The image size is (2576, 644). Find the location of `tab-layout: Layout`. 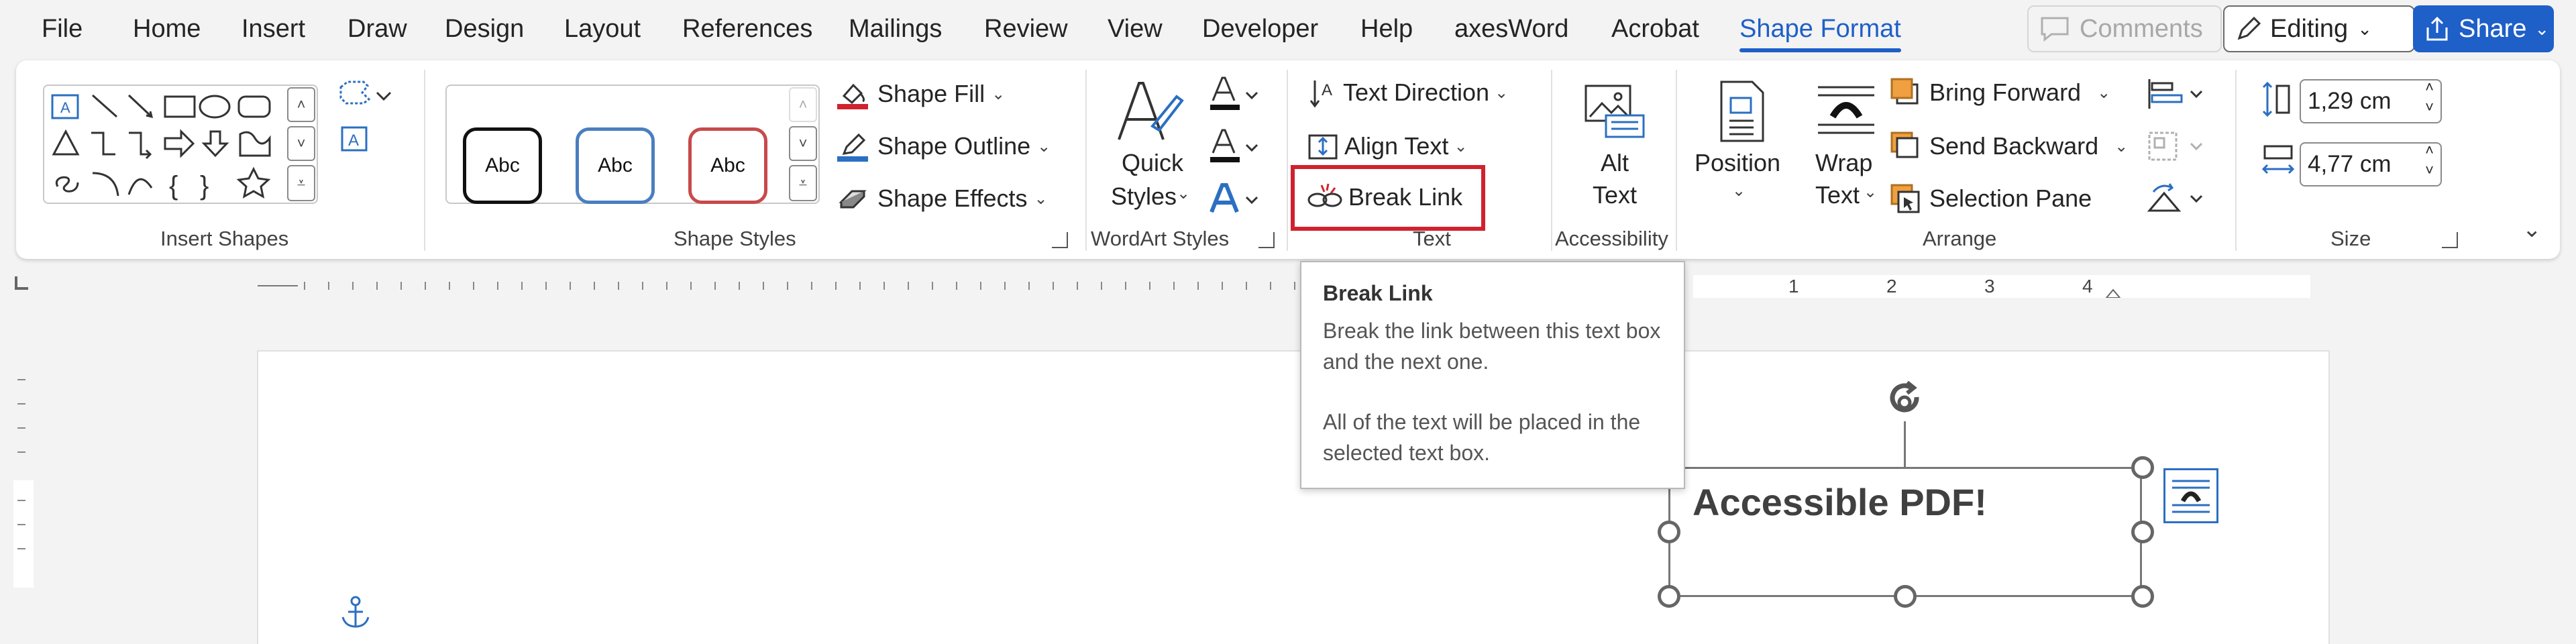

tab-layout: Layout is located at coordinates (602, 28).